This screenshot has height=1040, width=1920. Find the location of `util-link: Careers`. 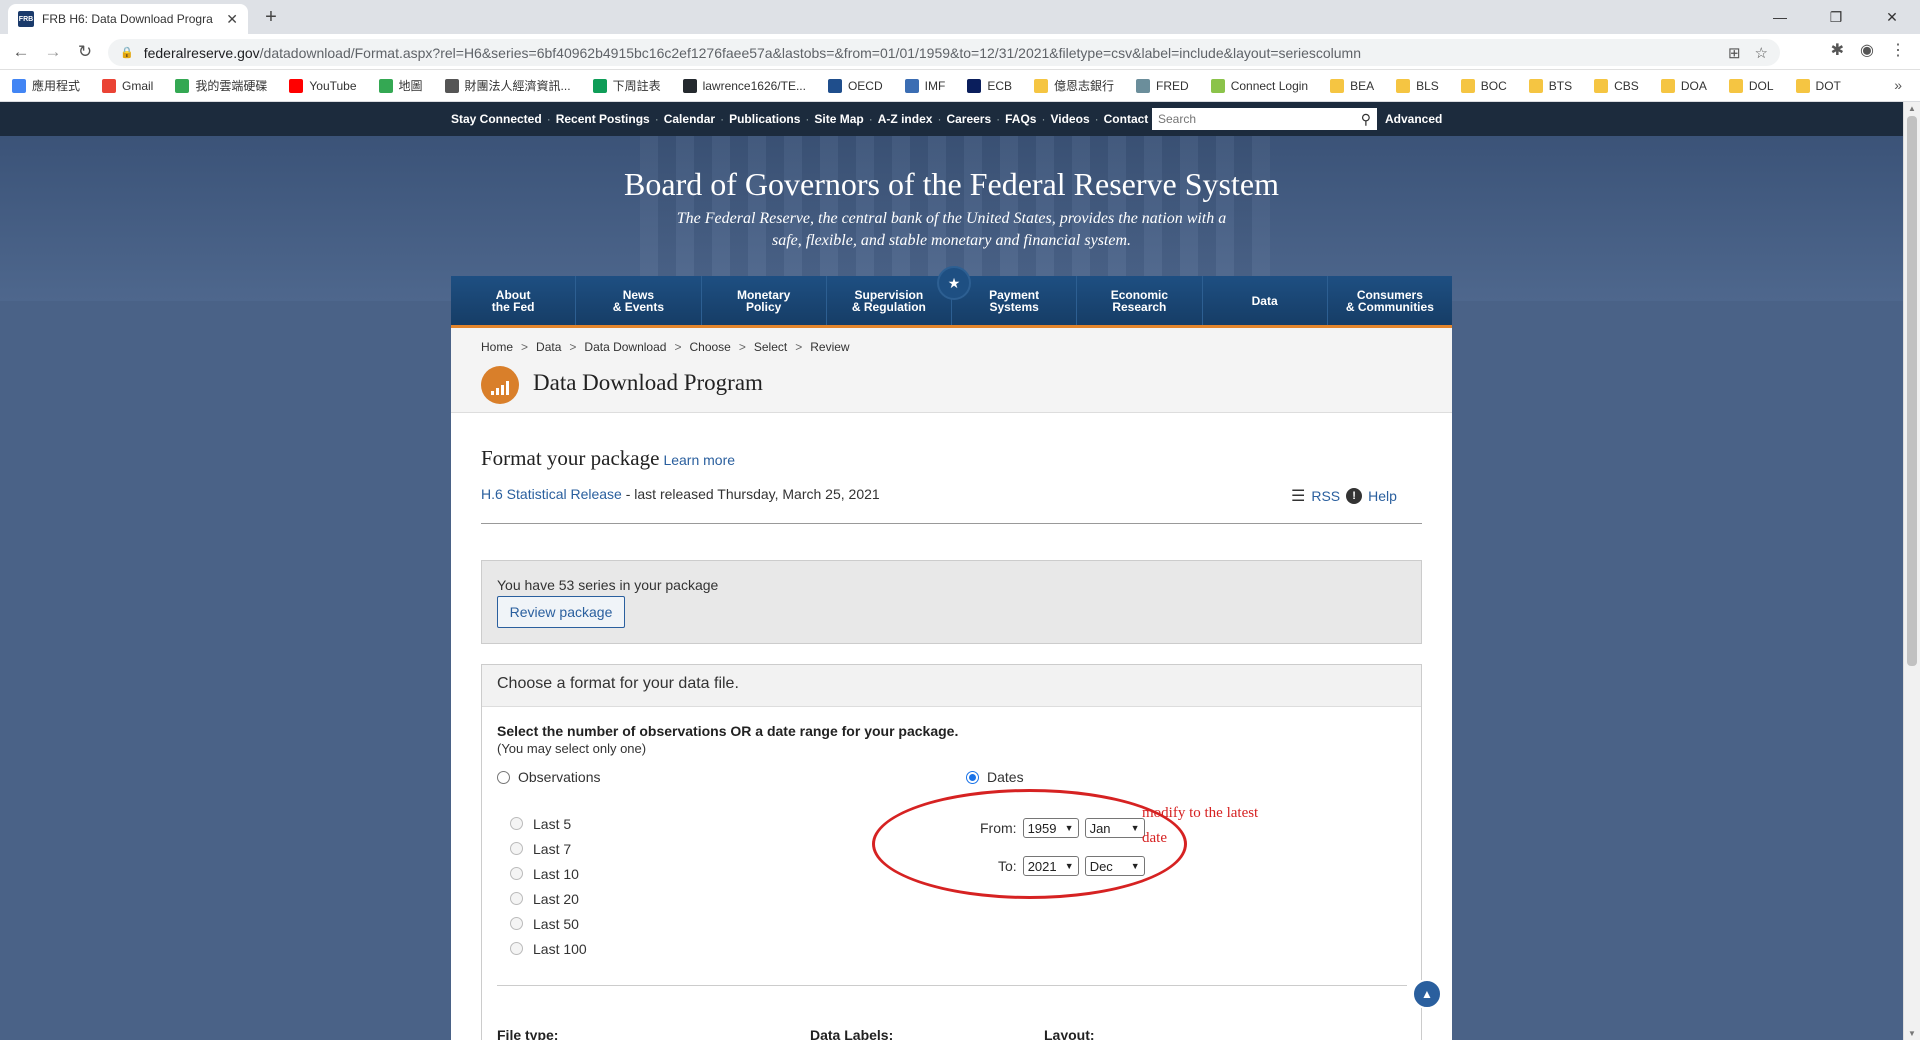

util-link: Careers is located at coordinates (968, 119).